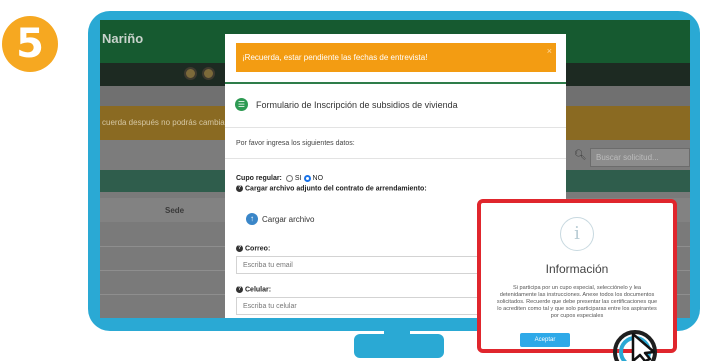  What do you see at coordinates (163, 122) in the screenshot?
I see `bg-warning-text: cuerda después no podrás cambia` at bounding box center [163, 122].